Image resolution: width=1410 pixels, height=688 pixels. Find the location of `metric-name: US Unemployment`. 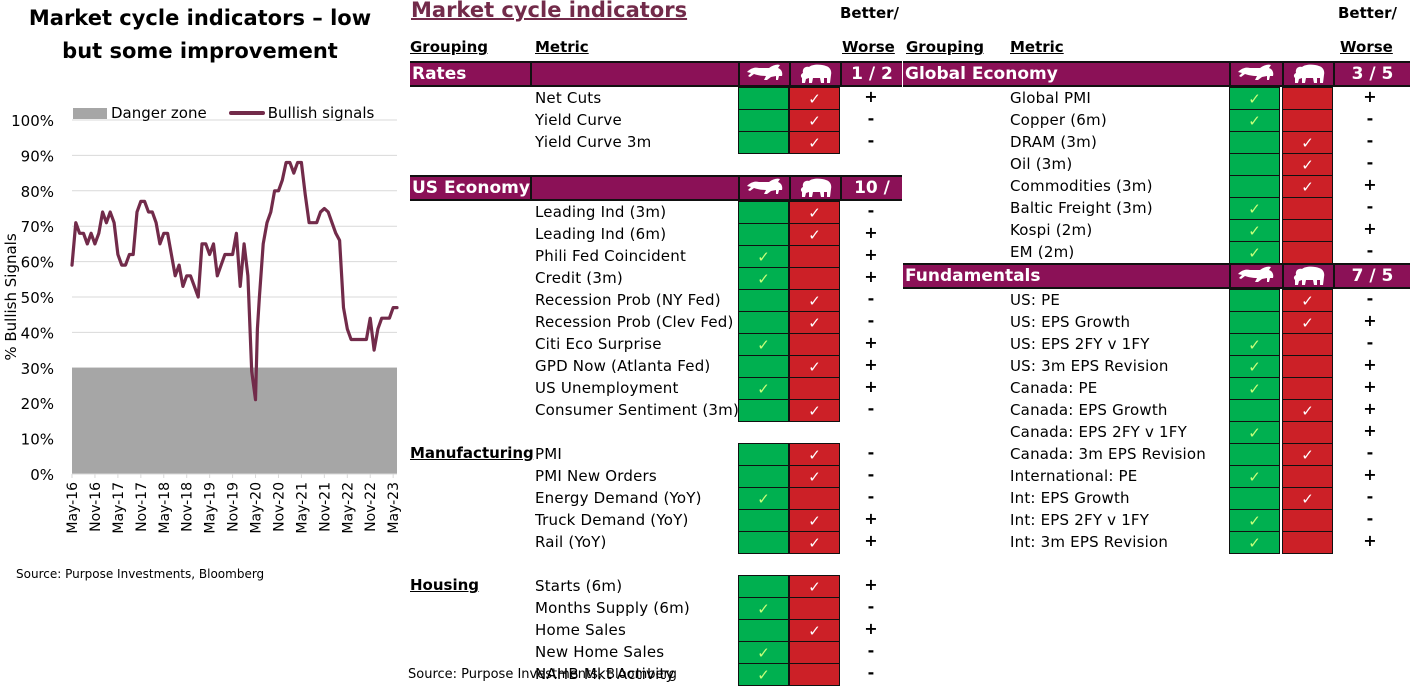

metric-name: US Unemployment is located at coordinates (607, 388).